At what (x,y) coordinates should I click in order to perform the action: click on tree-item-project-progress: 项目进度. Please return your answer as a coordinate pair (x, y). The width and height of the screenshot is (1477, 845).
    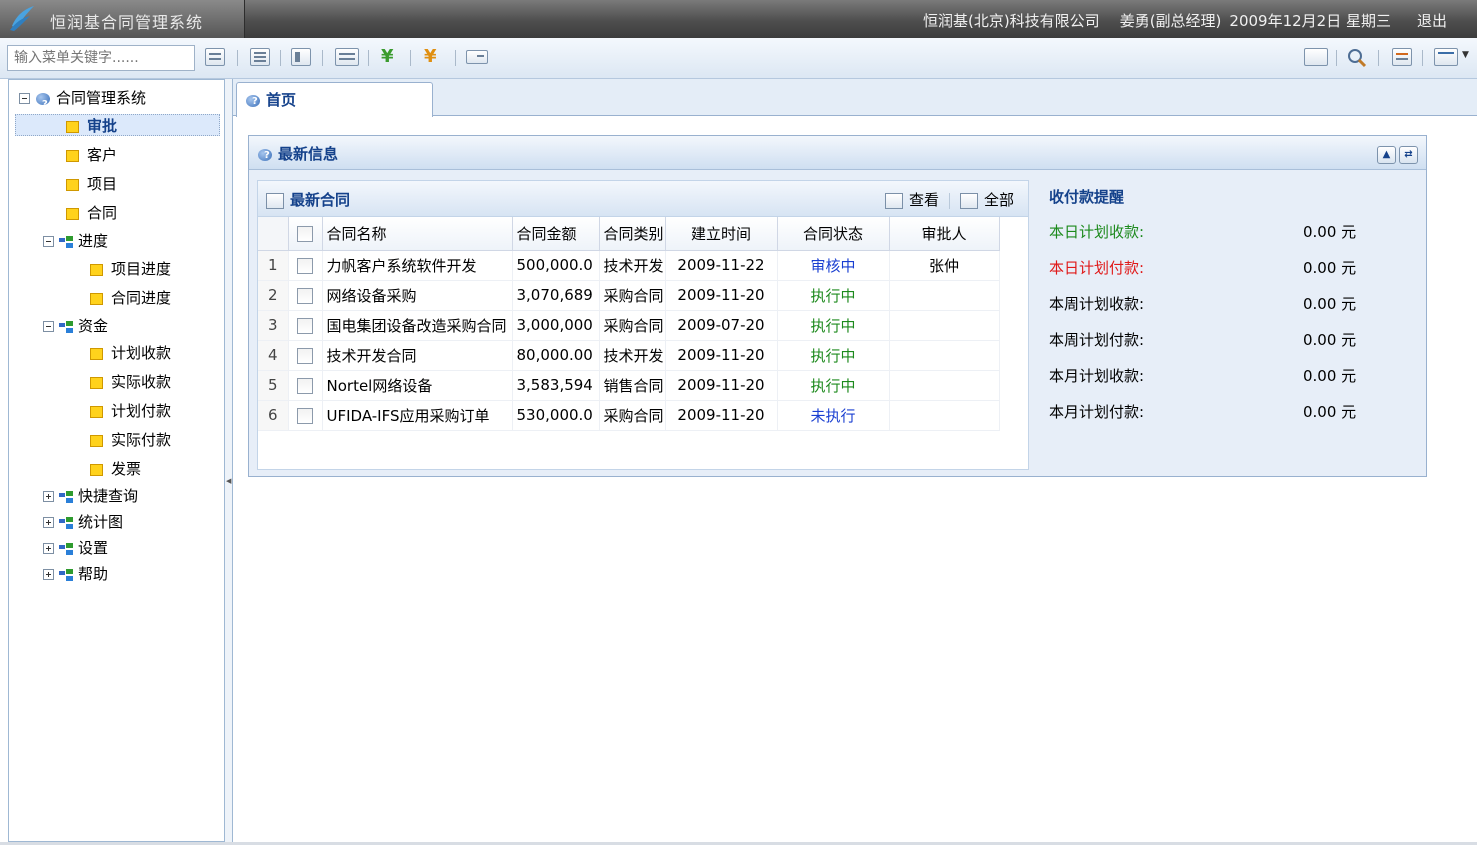
    Looking at the image, I should click on (130, 269).